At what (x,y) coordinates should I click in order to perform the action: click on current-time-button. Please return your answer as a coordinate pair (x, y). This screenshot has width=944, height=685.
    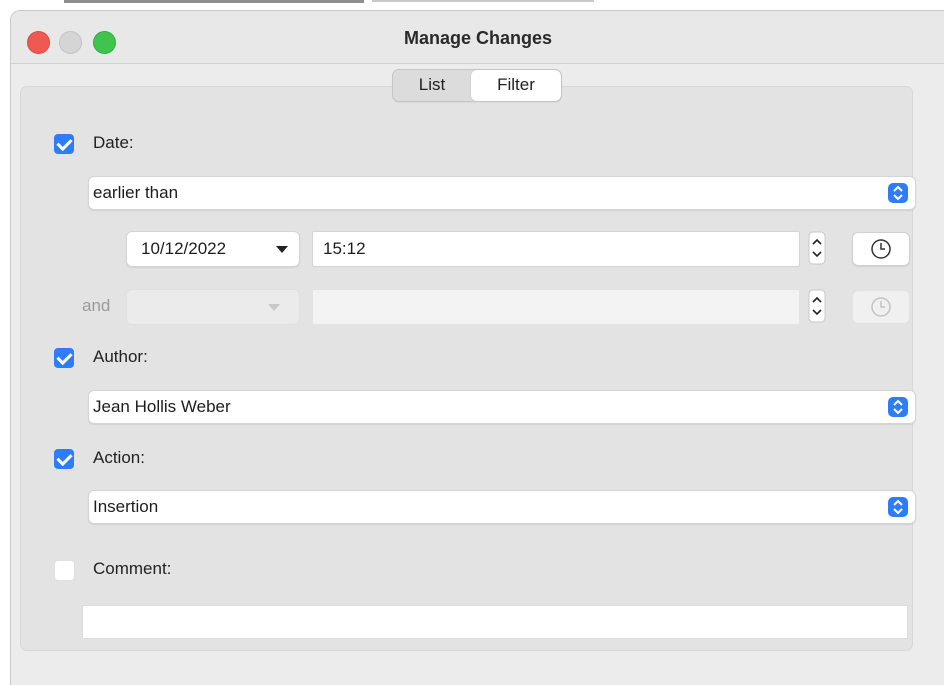
    Looking at the image, I should click on (881, 249).